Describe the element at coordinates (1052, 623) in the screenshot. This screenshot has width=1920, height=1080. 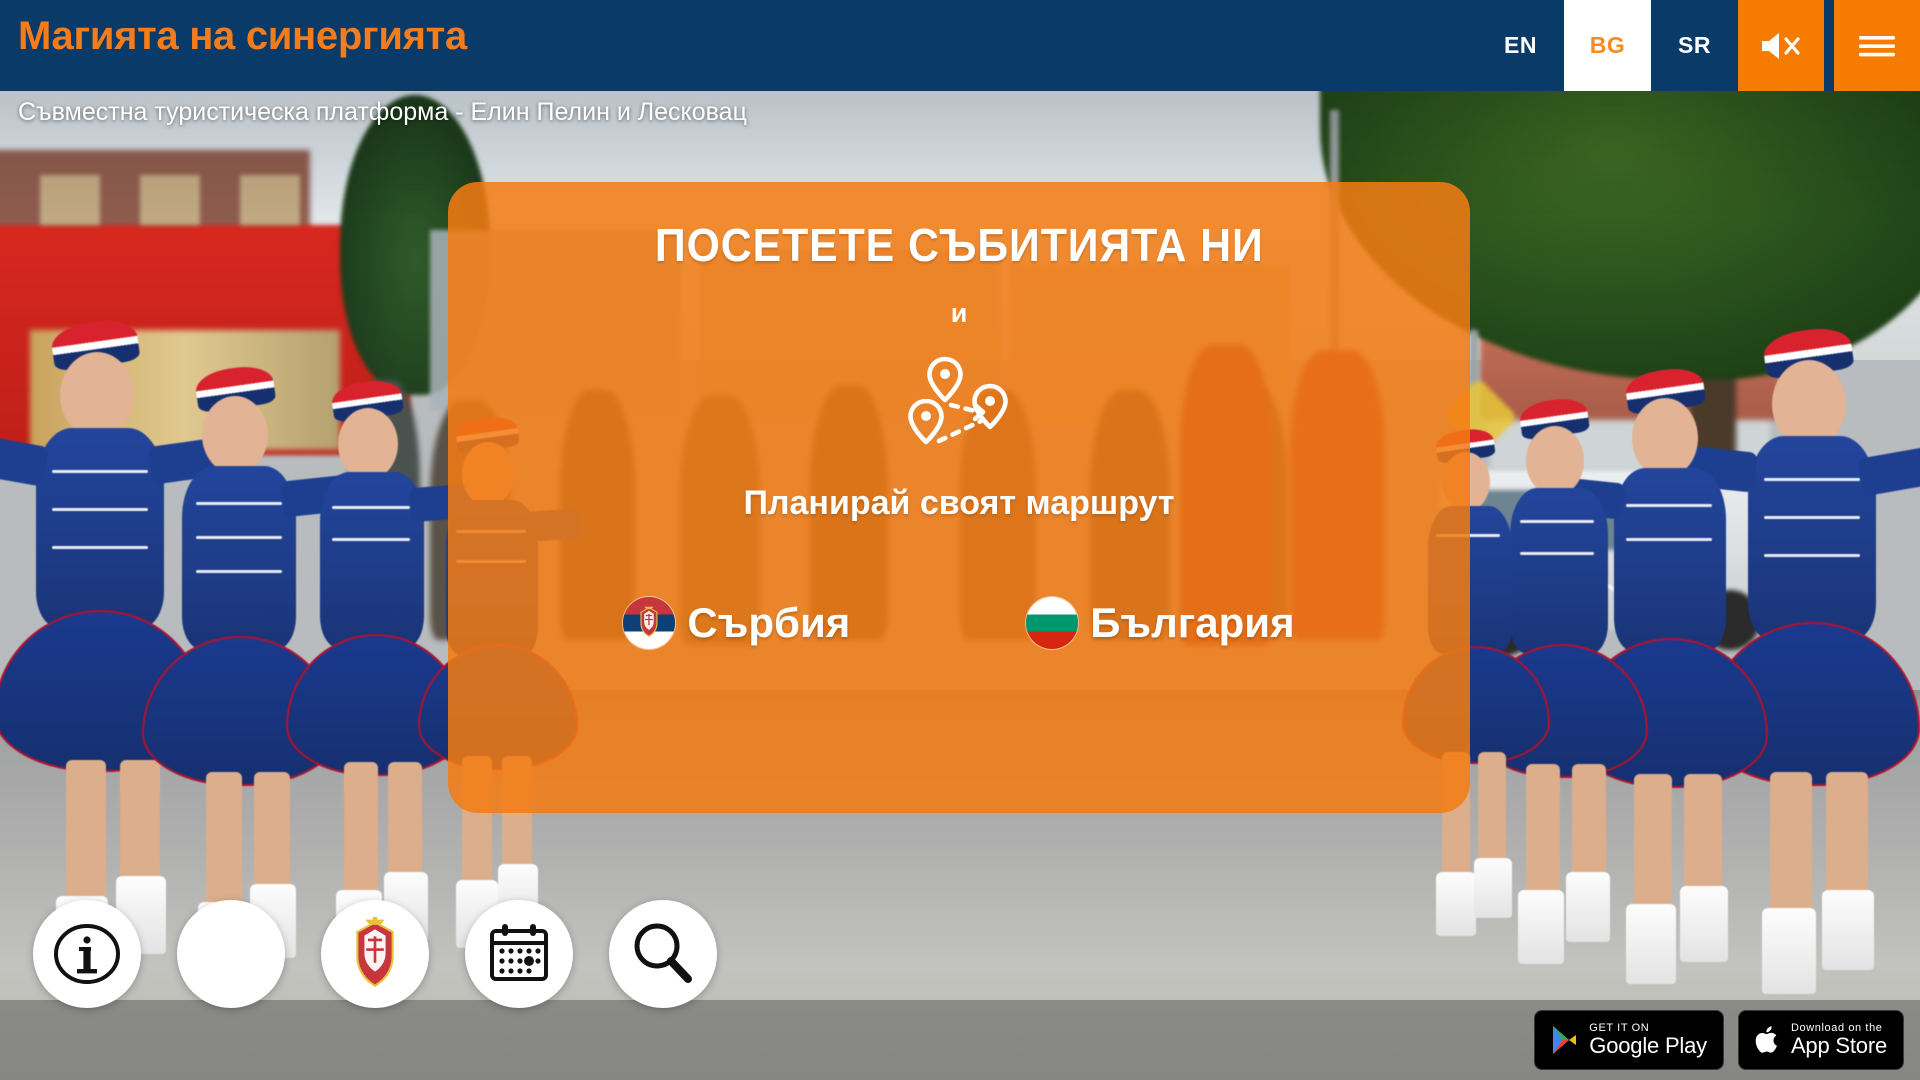
I see `bulgaria-flag-icon` at that location.